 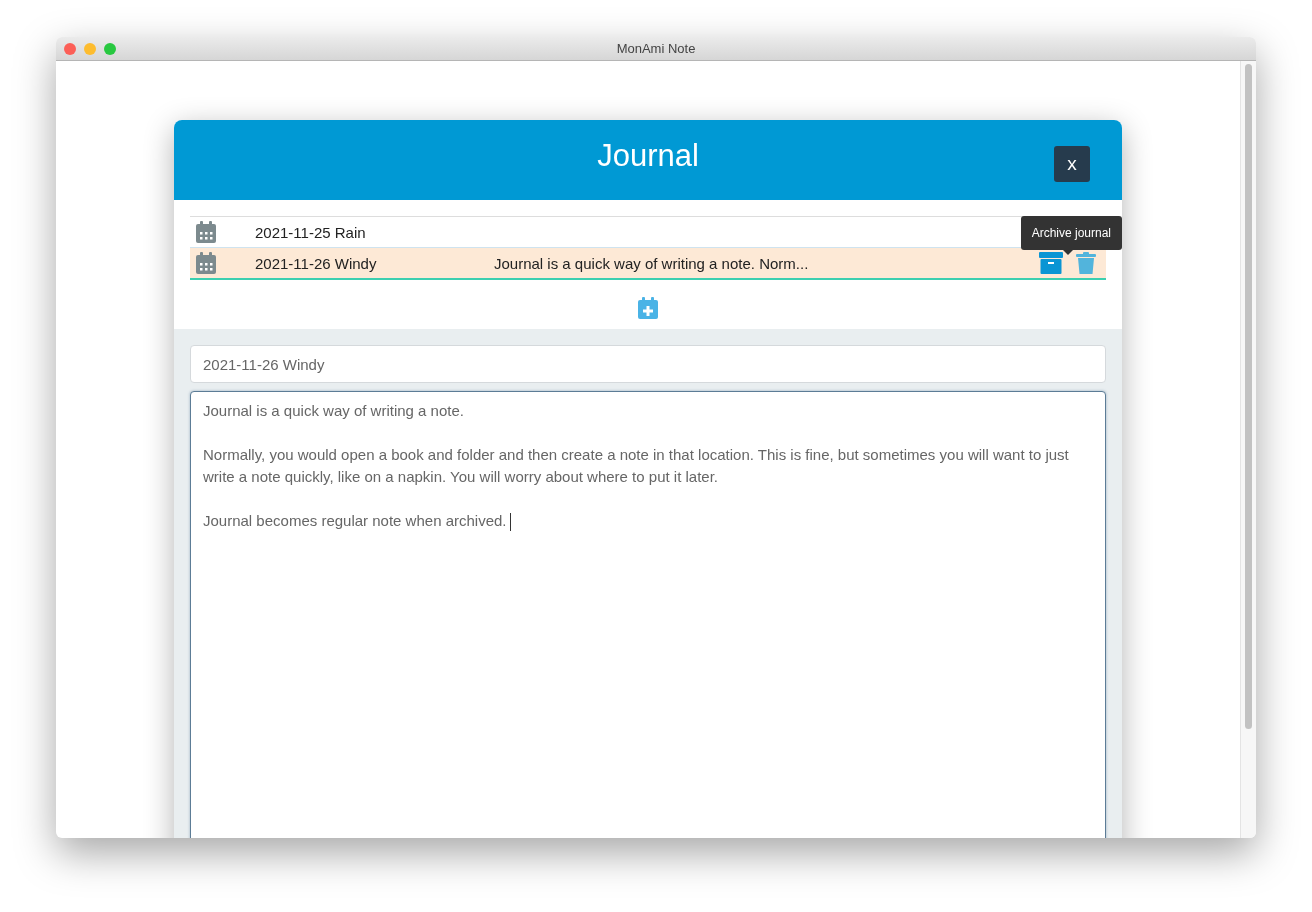 What do you see at coordinates (636, 465) in the screenshot?
I see `note-paragraph: Normally, you would open a book and folder and then create a note in that location. This is fine, but sometimes you will want to just write a note quickly, like on a napkin. You will worry about where to put it later.` at bounding box center [636, 465].